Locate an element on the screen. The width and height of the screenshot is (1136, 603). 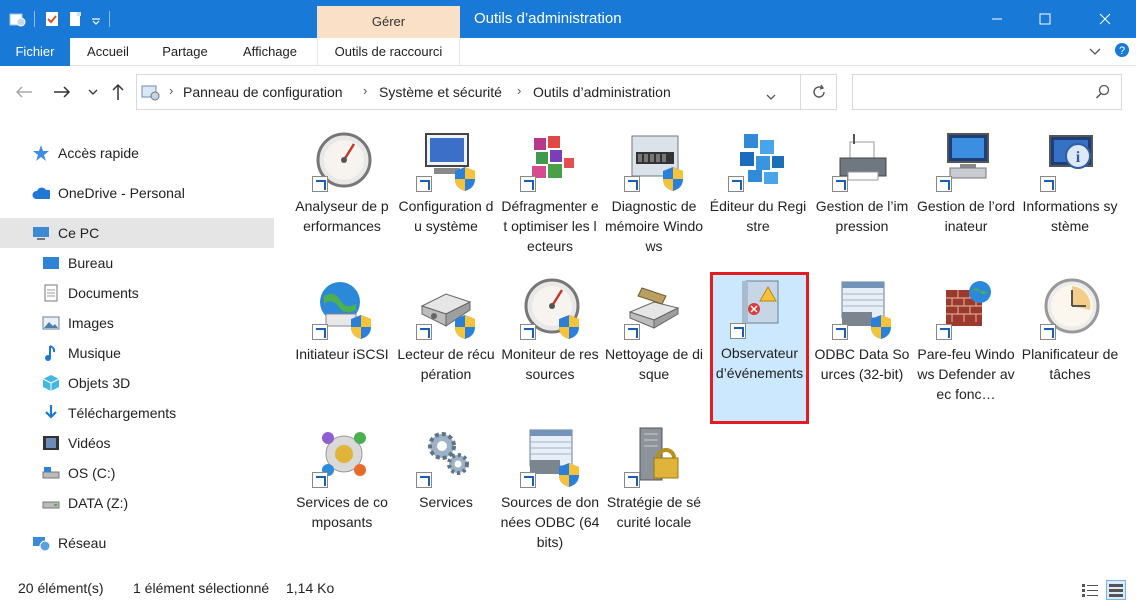
memory-icon is located at coordinates (654, 160).